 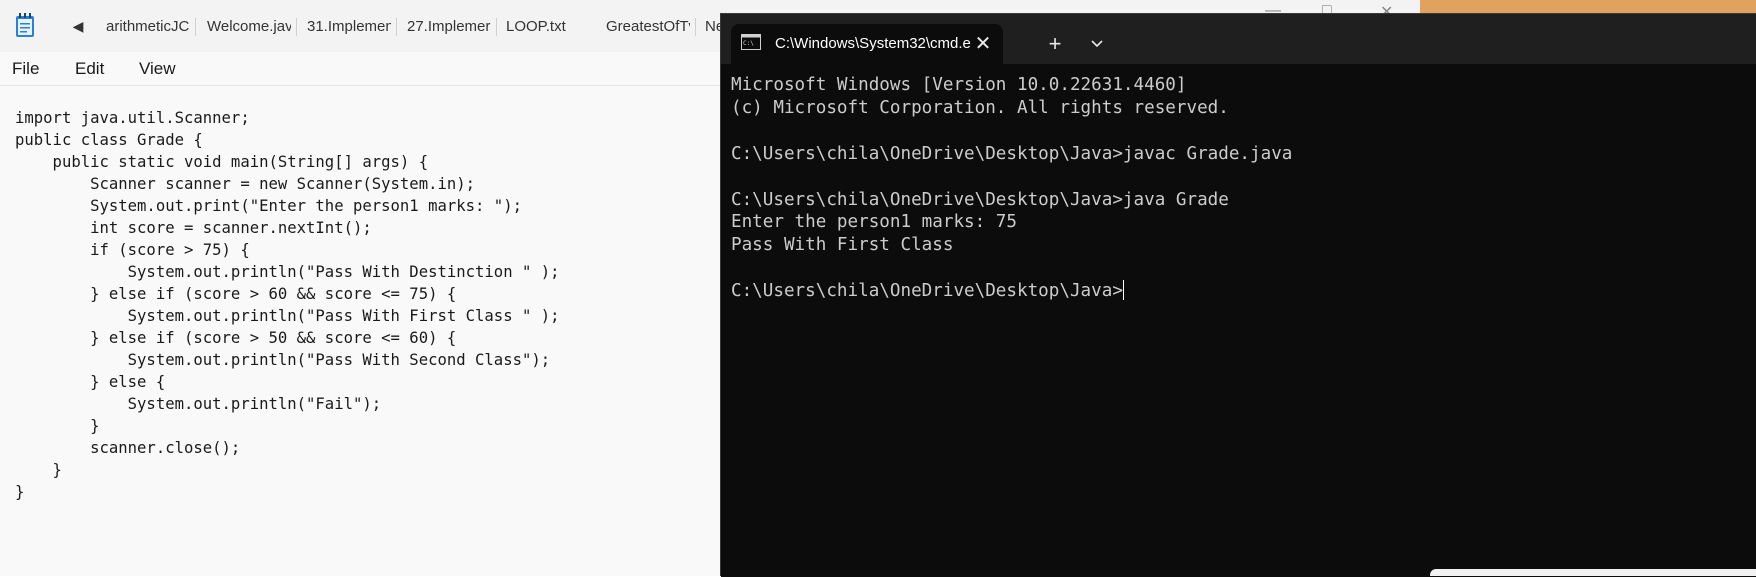 I want to click on terminal-tab: C:\ C:\Windows\System32\cmd.e ✕, so click(x=867, y=44).